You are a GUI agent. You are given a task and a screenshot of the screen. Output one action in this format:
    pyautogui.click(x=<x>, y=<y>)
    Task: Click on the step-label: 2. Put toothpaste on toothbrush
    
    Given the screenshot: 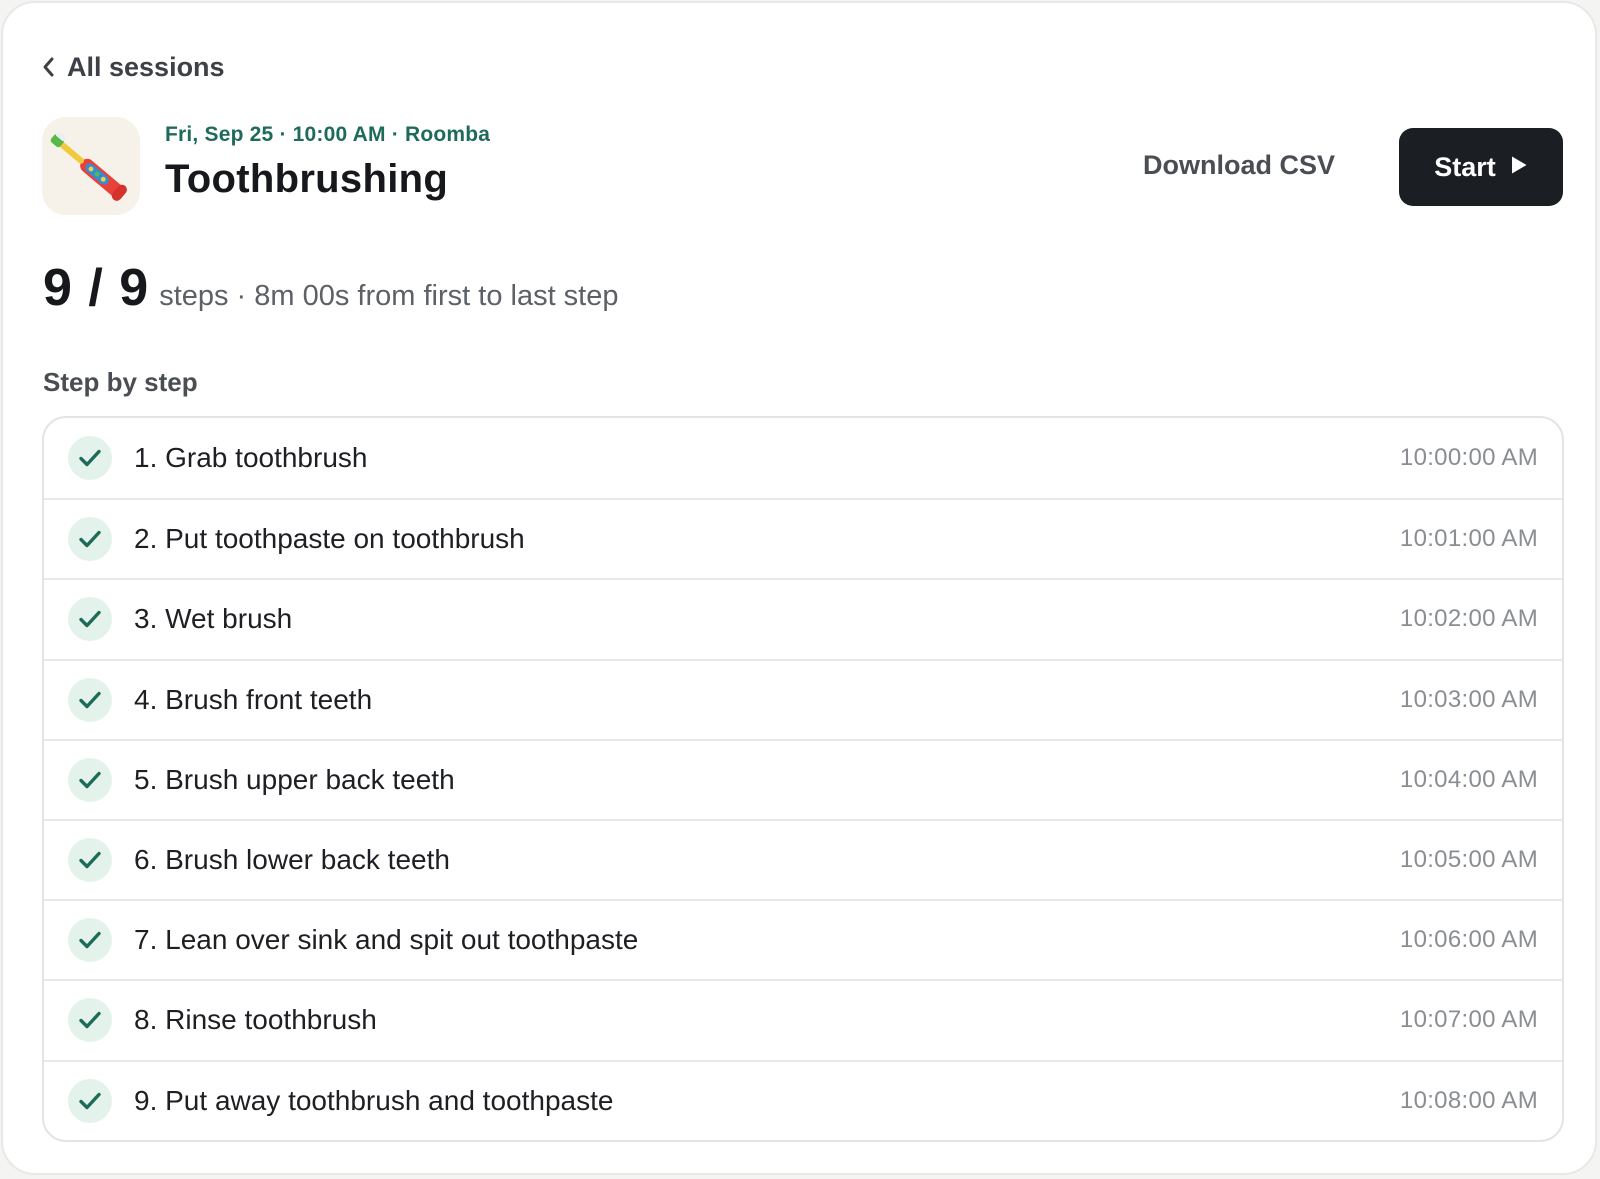 What is the action you would take?
    pyautogui.click(x=329, y=539)
    